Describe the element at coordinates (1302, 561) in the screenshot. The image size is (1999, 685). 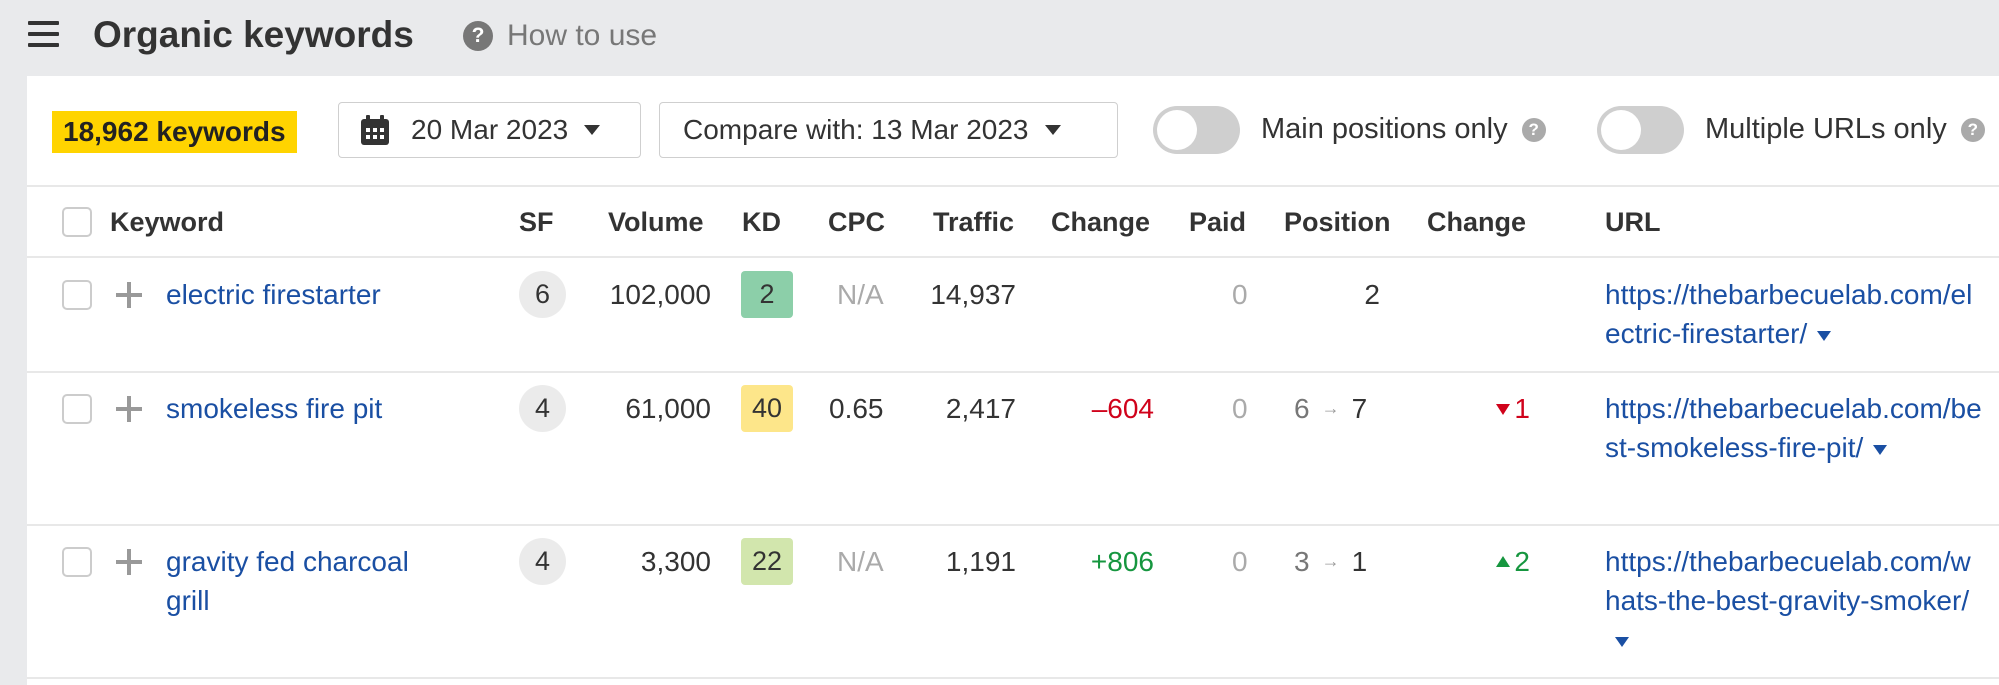
I see `previous-position: 3` at that location.